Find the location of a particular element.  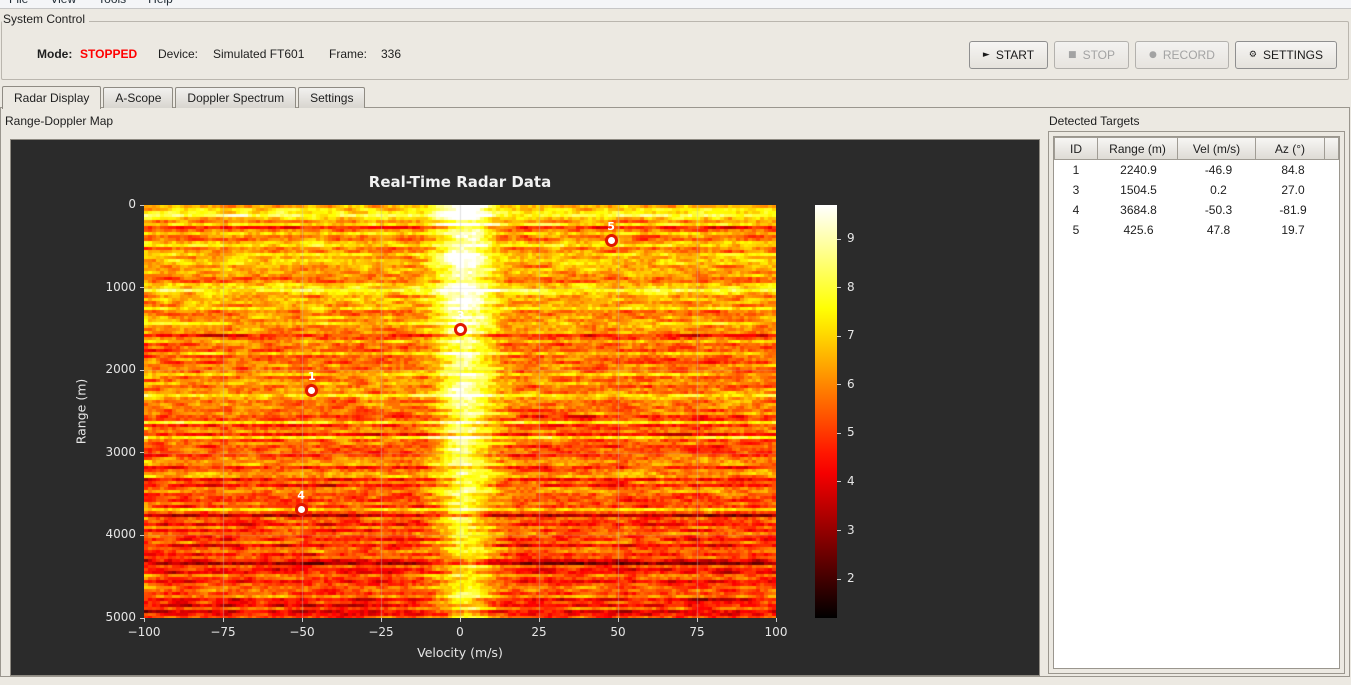

table-header-row: ID Range (m) Vel (m/s) Az (°) is located at coordinates (1196, 148).